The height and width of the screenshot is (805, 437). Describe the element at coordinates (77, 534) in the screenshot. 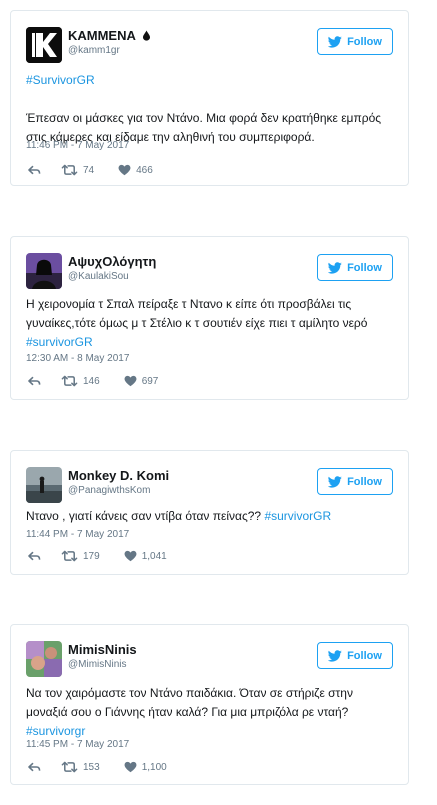

I see `tweet-timestamp: 11:44 PM - 7 May 2017` at that location.